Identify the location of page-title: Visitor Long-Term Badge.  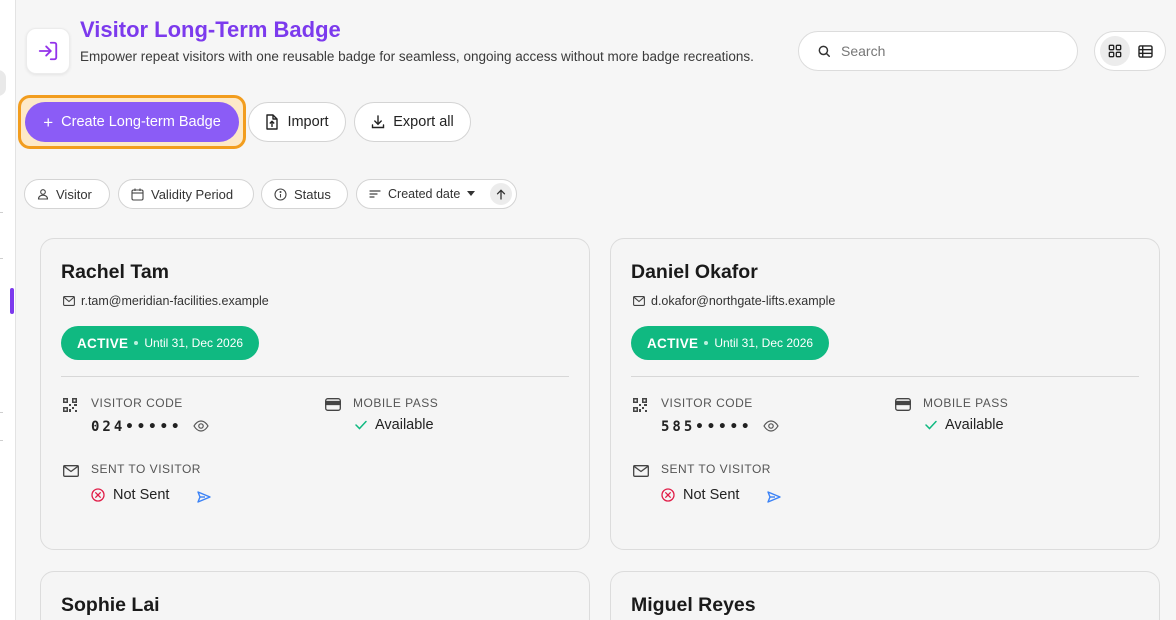
(210, 29).